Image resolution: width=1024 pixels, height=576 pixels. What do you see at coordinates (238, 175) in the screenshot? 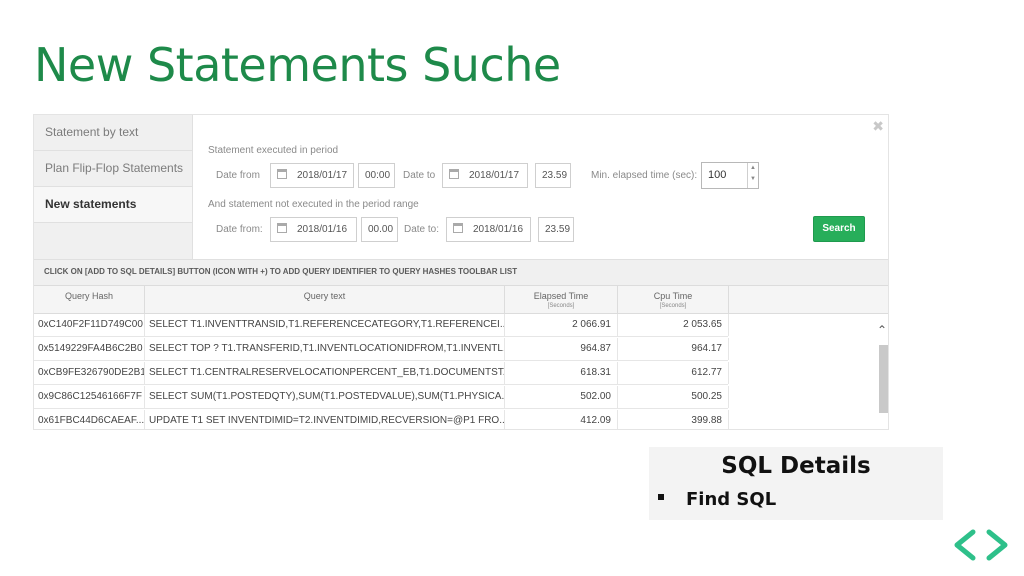
I see `date-from-label: Date from` at bounding box center [238, 175].